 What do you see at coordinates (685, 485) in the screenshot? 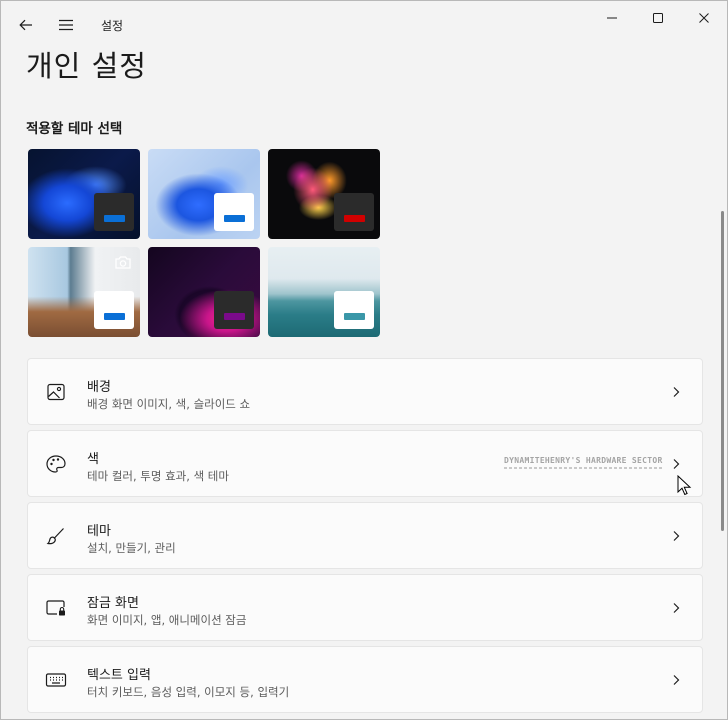
I see `mouse-cursor-icon` at bounding box center [685, 485].